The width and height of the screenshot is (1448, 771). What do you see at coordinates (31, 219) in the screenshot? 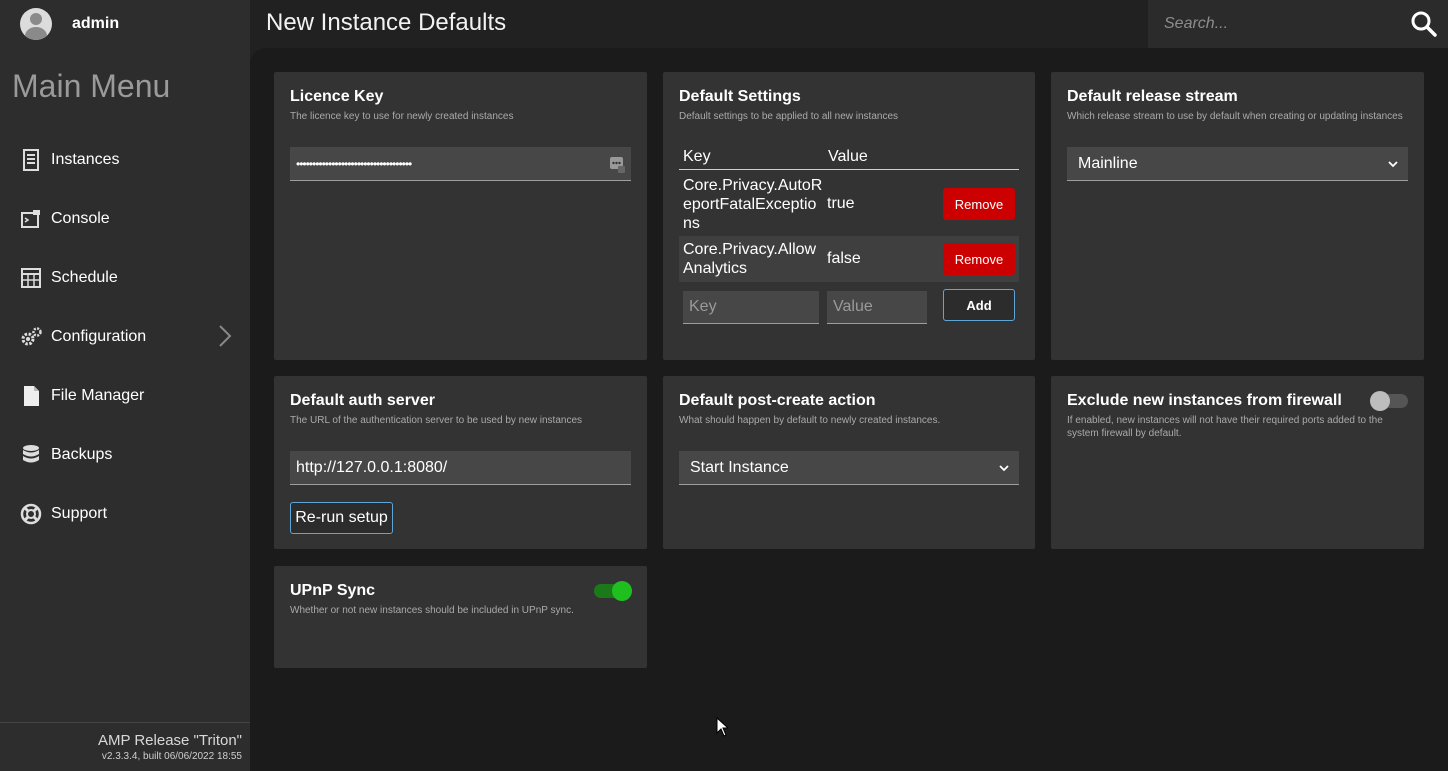
I see `console-icon` at bounding box center [31, 219].